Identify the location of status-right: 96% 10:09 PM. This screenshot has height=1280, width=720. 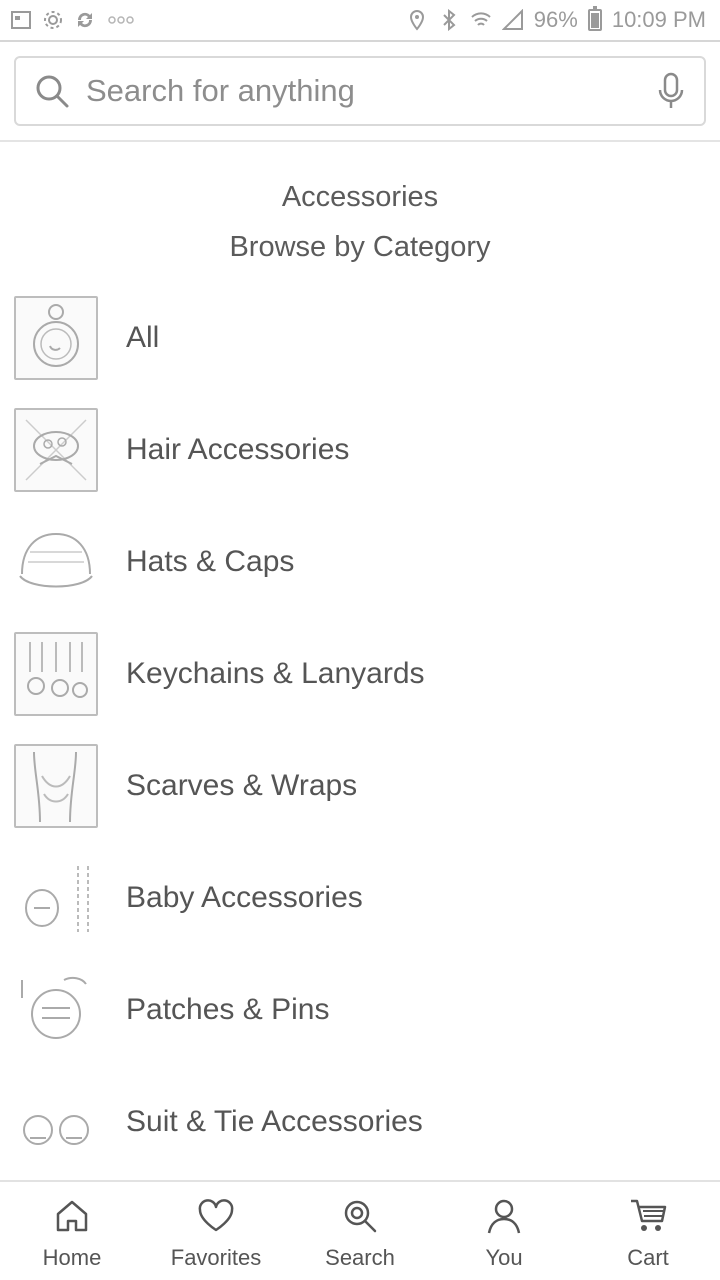
(556, 19).